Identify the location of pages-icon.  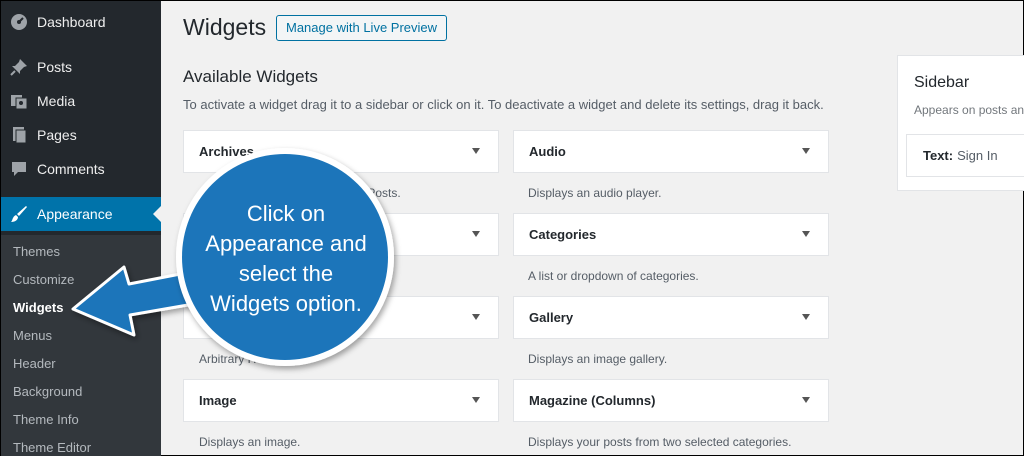
(19, 135).